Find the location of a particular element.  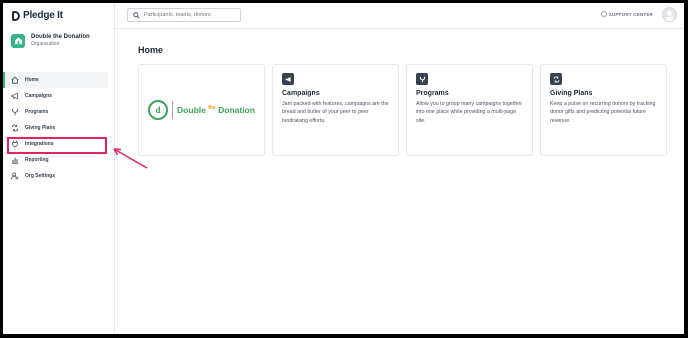

sidebar-item-campaigns: Campaigns is located at coordinates (59, 96).